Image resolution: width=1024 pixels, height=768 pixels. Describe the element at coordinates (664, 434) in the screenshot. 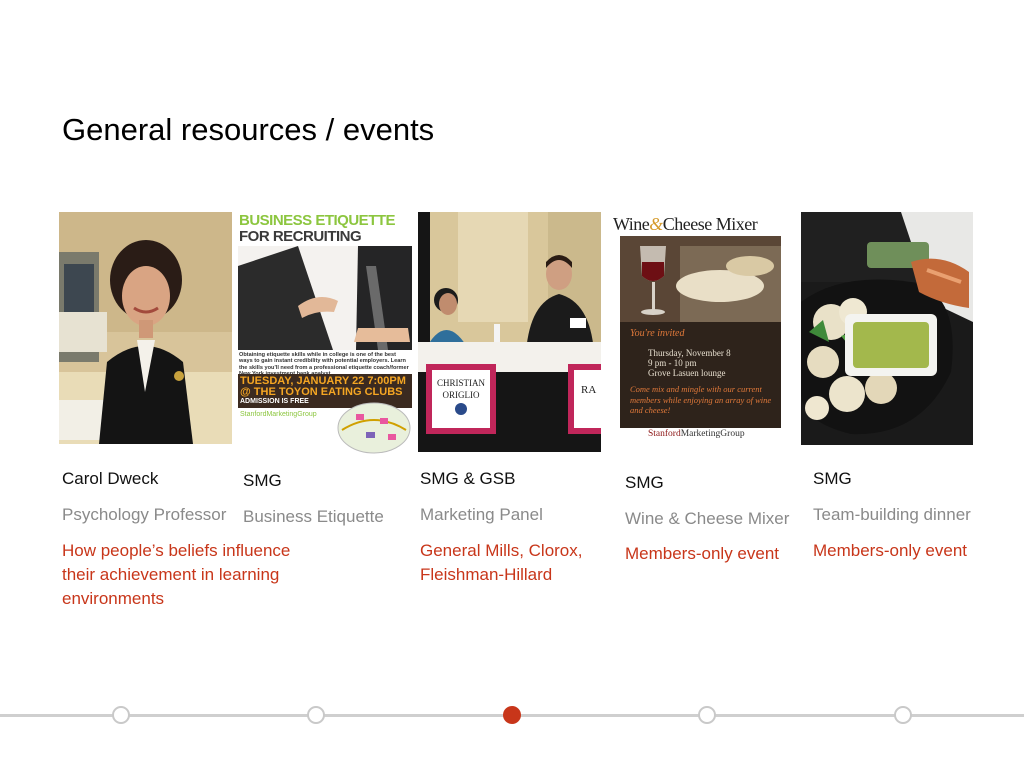

I see `mixer-brand-stanford: Stanford` at that location.